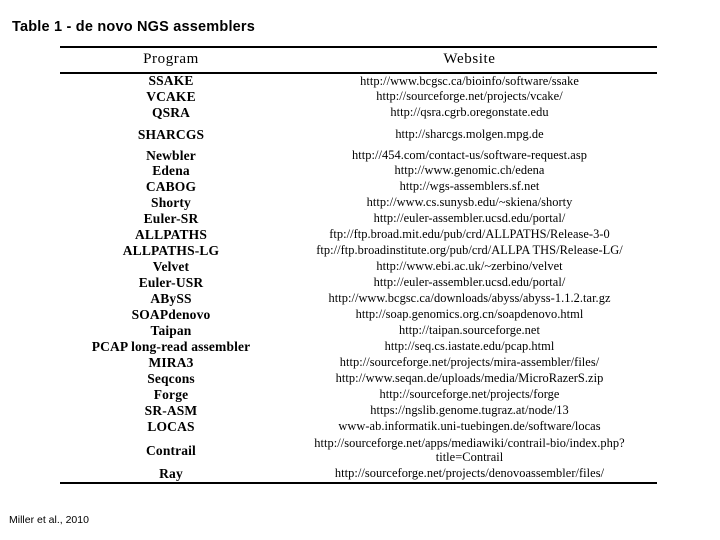 This screenshot has width=720, height=540. I want to click on program-website: http://sharcgs.molgen.mpg.de, so click(469, 134).